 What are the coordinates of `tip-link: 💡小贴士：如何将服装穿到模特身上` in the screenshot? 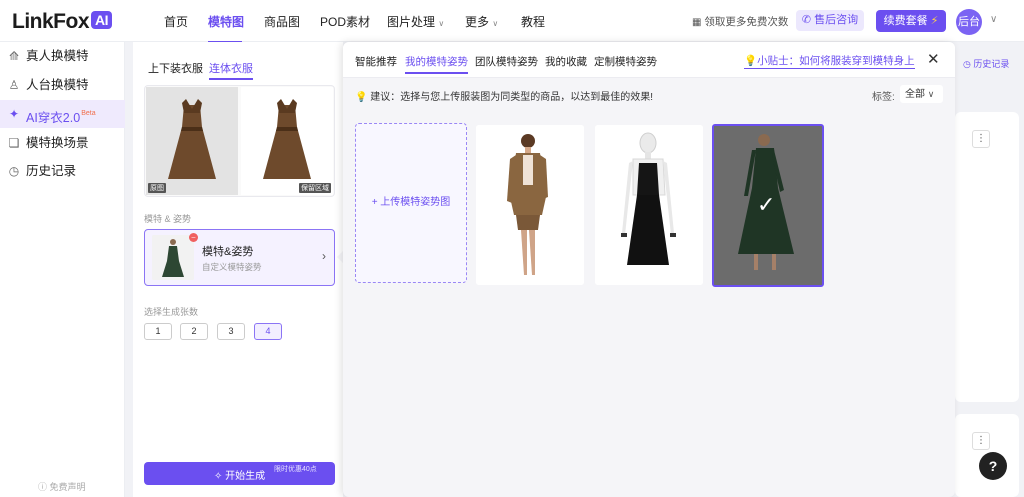 It's located at (829, 61).